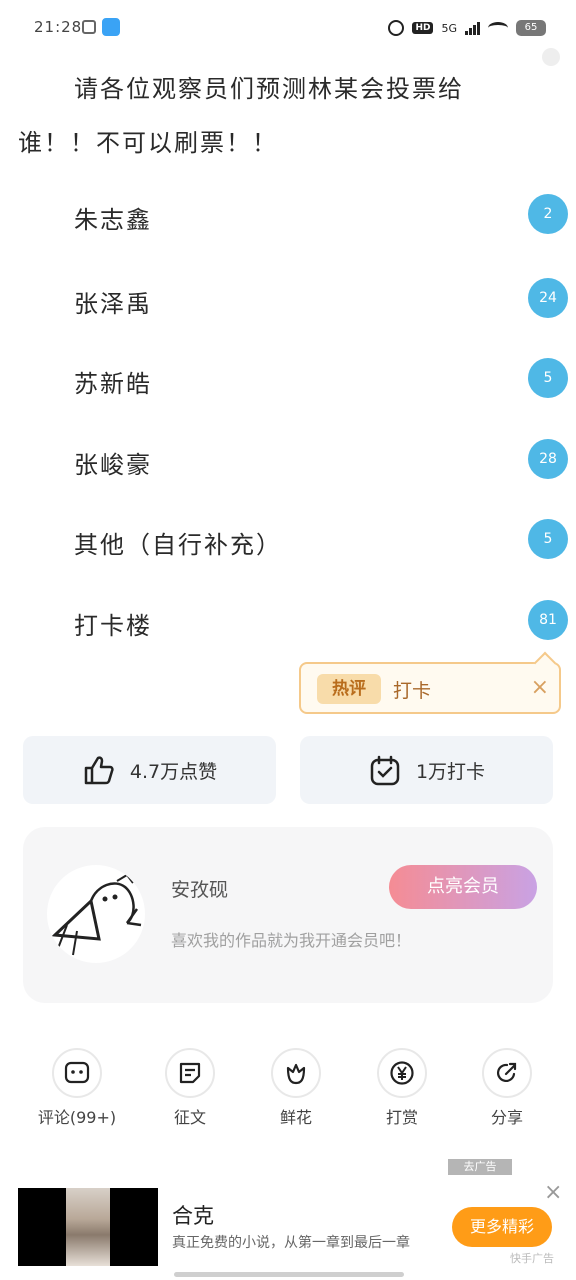 The height and width of the screenshot is (1280, 576). Describe the element at coordinates (288, 1228) in the screenshot. I see `ad-banner: 合克 真正免费的小说，从第一章到最后一章 更多精彩 × 快手广告` at that location.